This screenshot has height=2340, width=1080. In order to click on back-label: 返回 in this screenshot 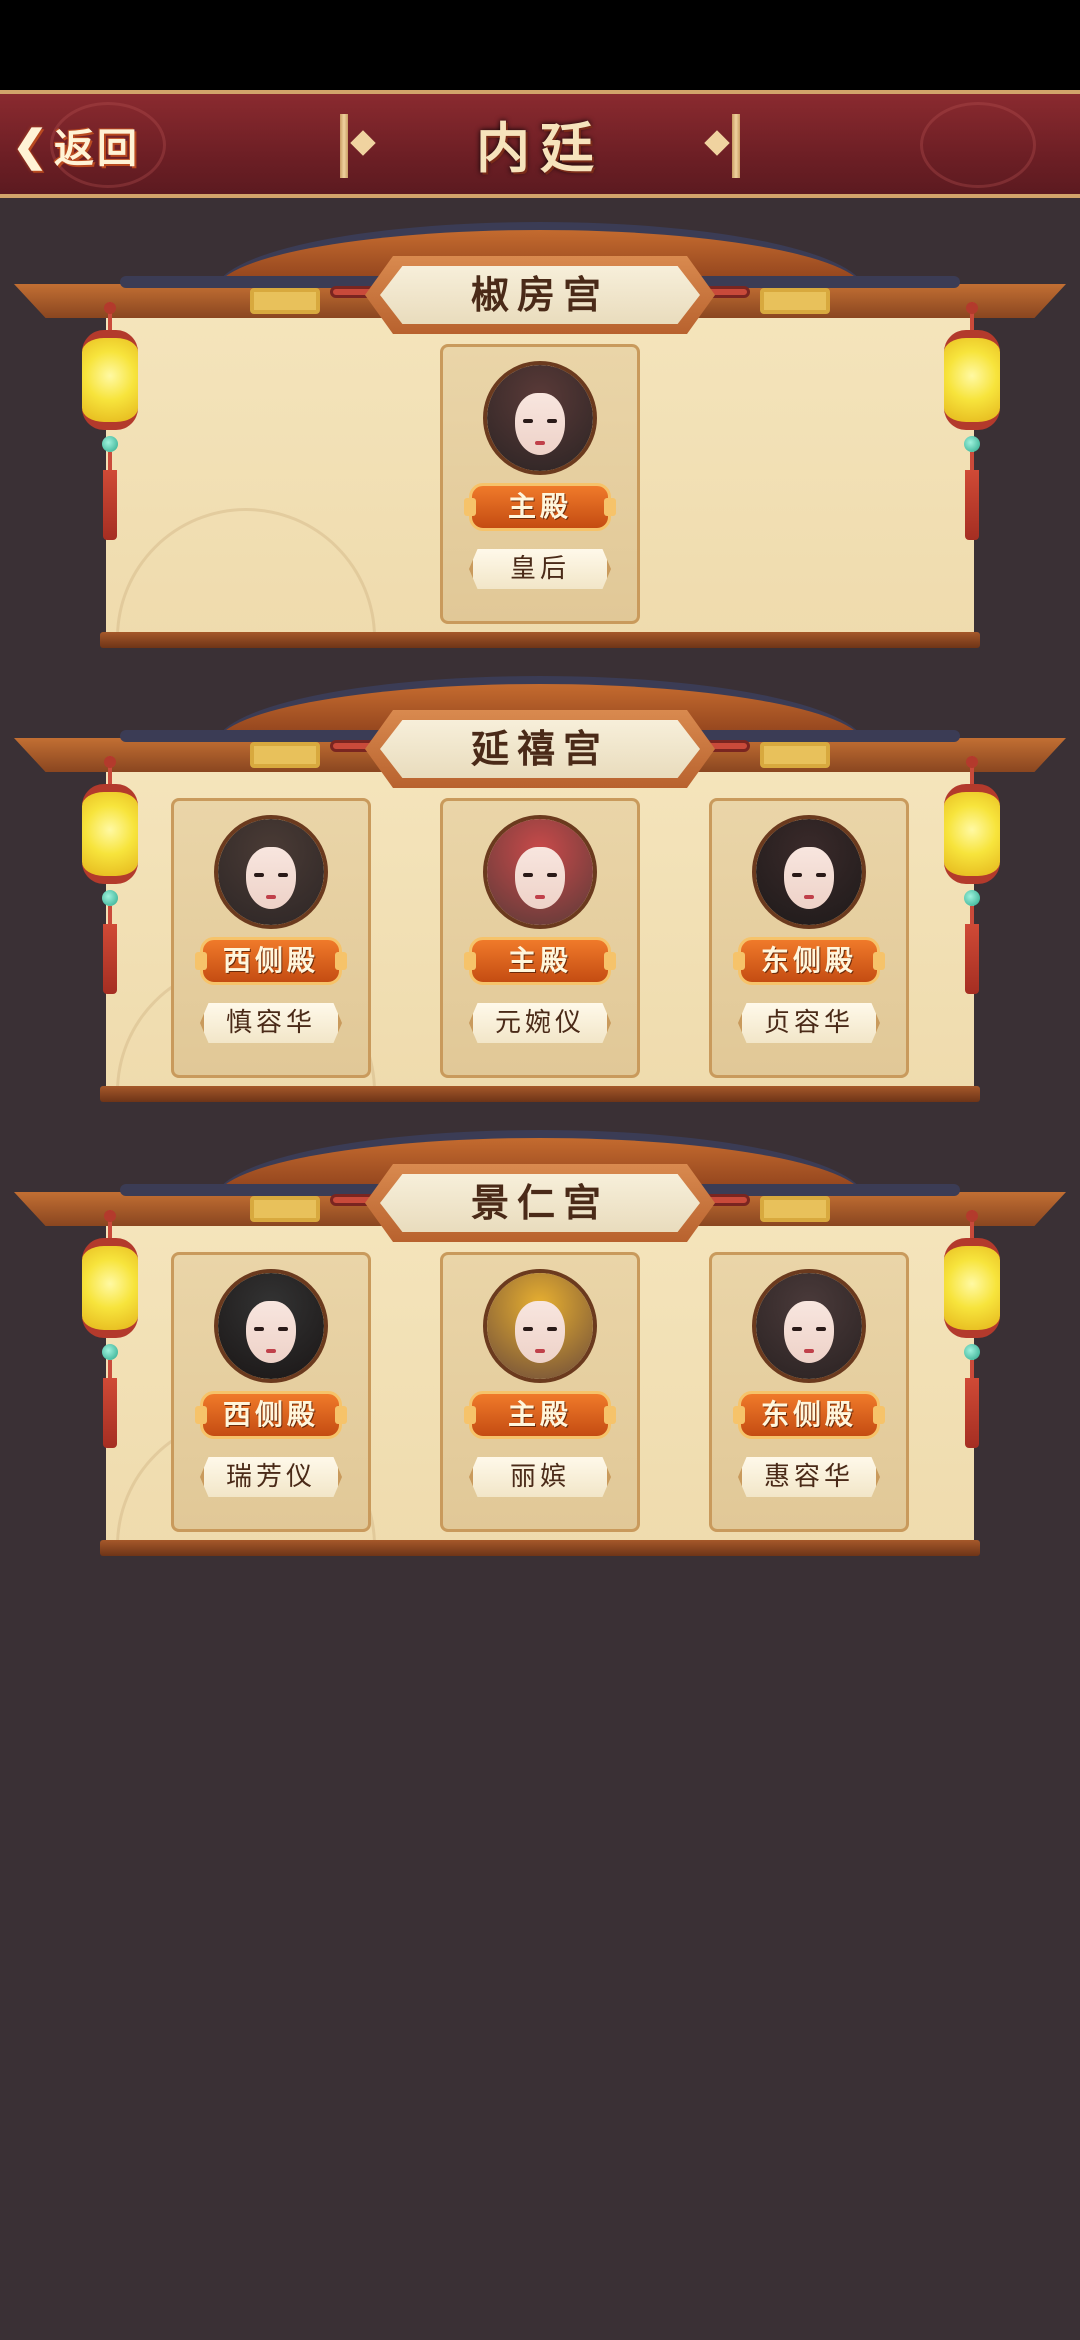, I will do `click(97, 148)`.